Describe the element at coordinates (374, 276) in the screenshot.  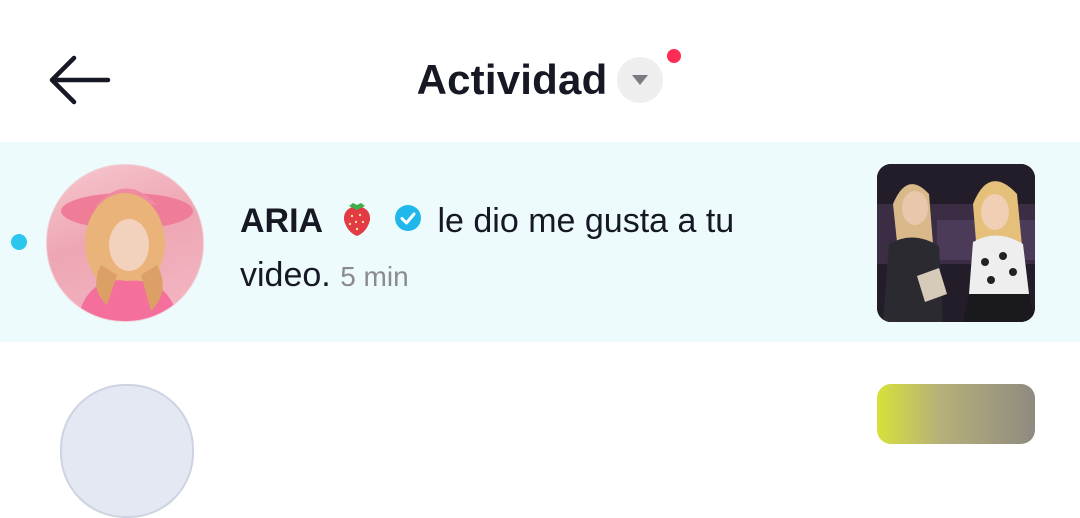
I see `timestamp: 5 min` at that location.